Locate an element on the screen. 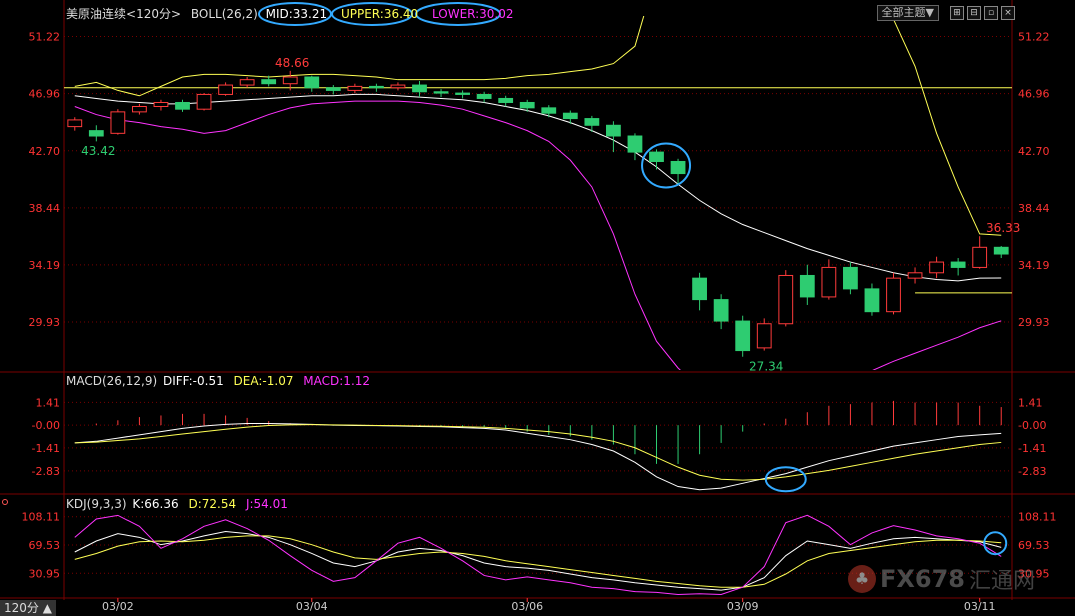  y-tick-label-right: 1.41 is located at coordinates (1030, 402).